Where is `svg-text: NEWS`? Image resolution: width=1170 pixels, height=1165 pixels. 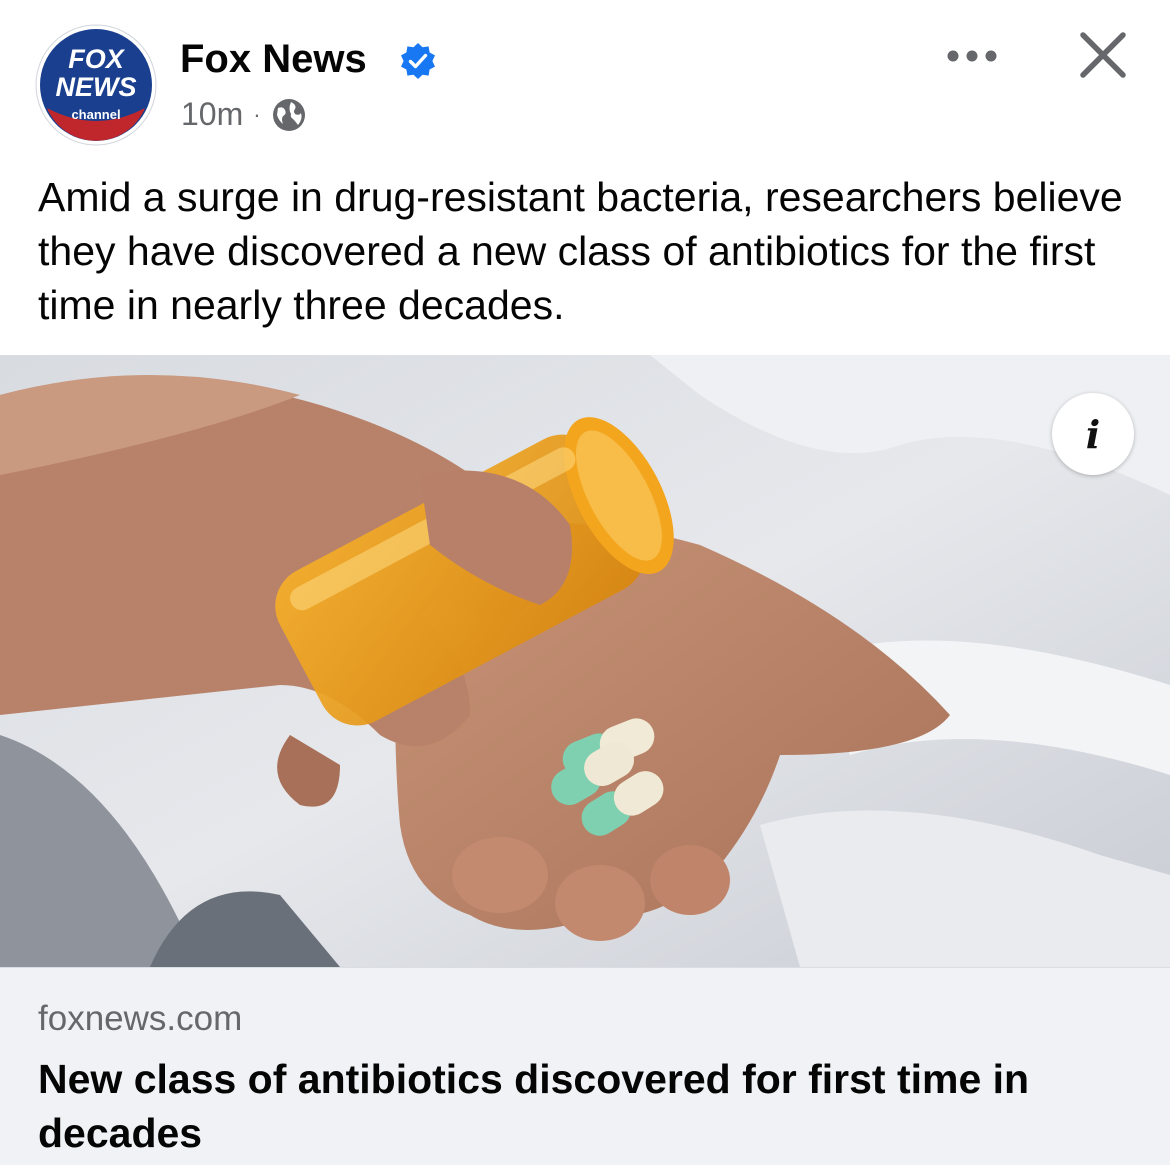 svg-text: NEWS is located at coordinates (96, 87).